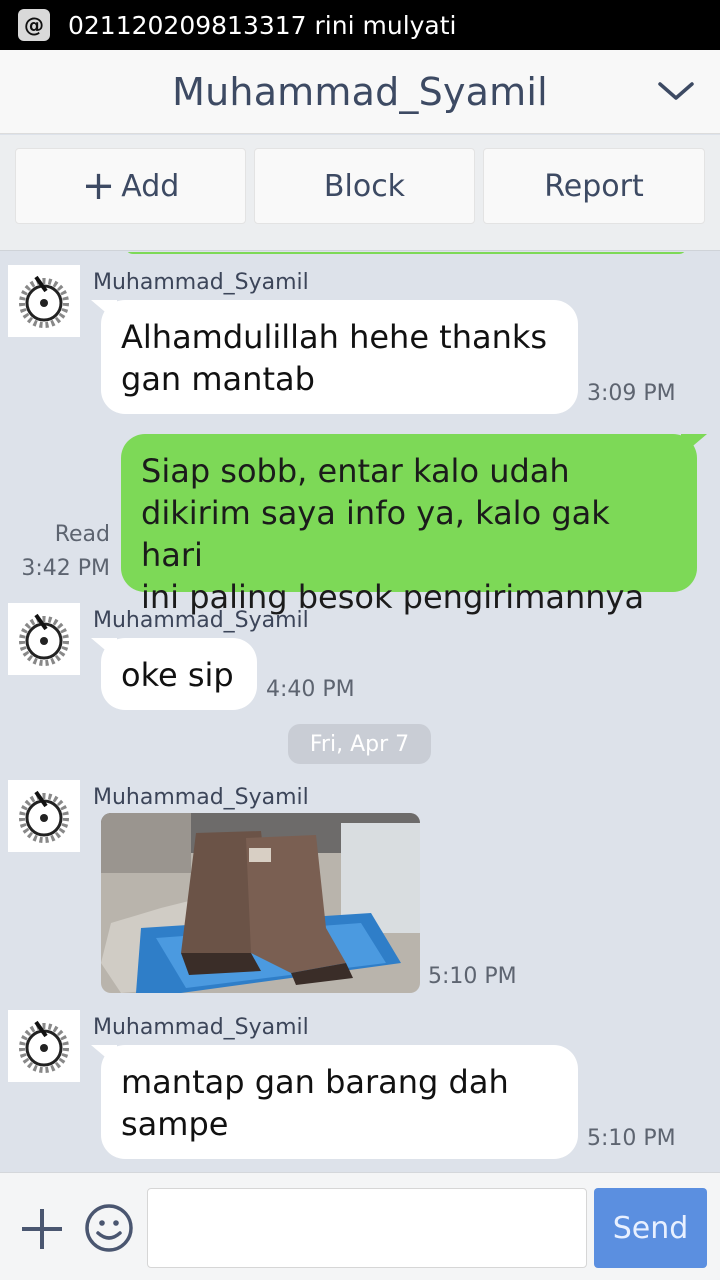 Image resolution: width=720 pixels, height=1280 pixels. I want to click on block-button: Block, so click(364, 186).